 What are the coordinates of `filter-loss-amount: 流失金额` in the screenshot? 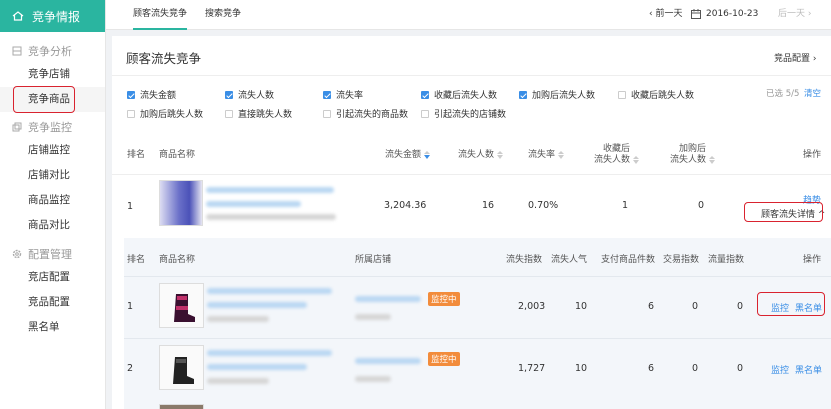 It's located at (151, 94).